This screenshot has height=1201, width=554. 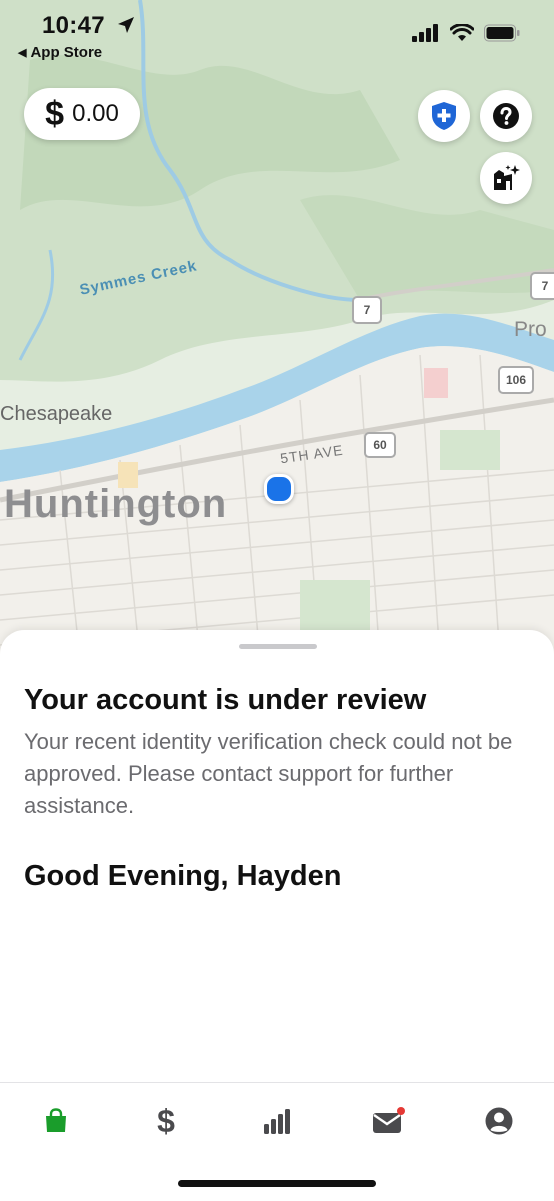 I want to click on tab-inbox, so click(x=388, y=1121).